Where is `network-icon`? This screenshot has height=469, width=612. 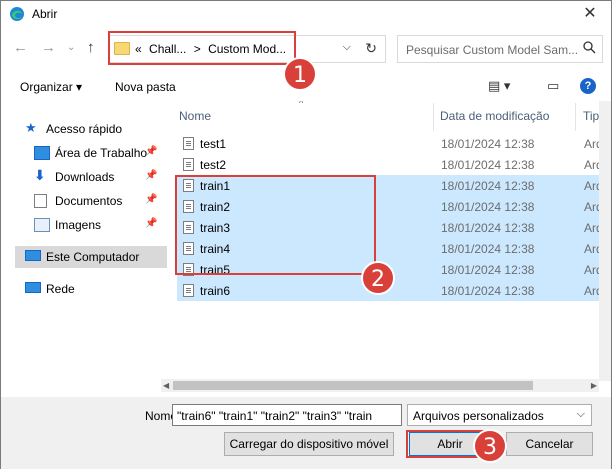
network-icon is located at coordinates (33, 287).